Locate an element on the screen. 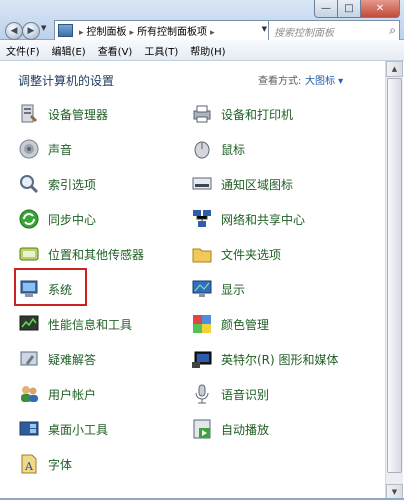 This screenshot has width=404, height=500. system-highlight-box is located at coordinates (50, 287).